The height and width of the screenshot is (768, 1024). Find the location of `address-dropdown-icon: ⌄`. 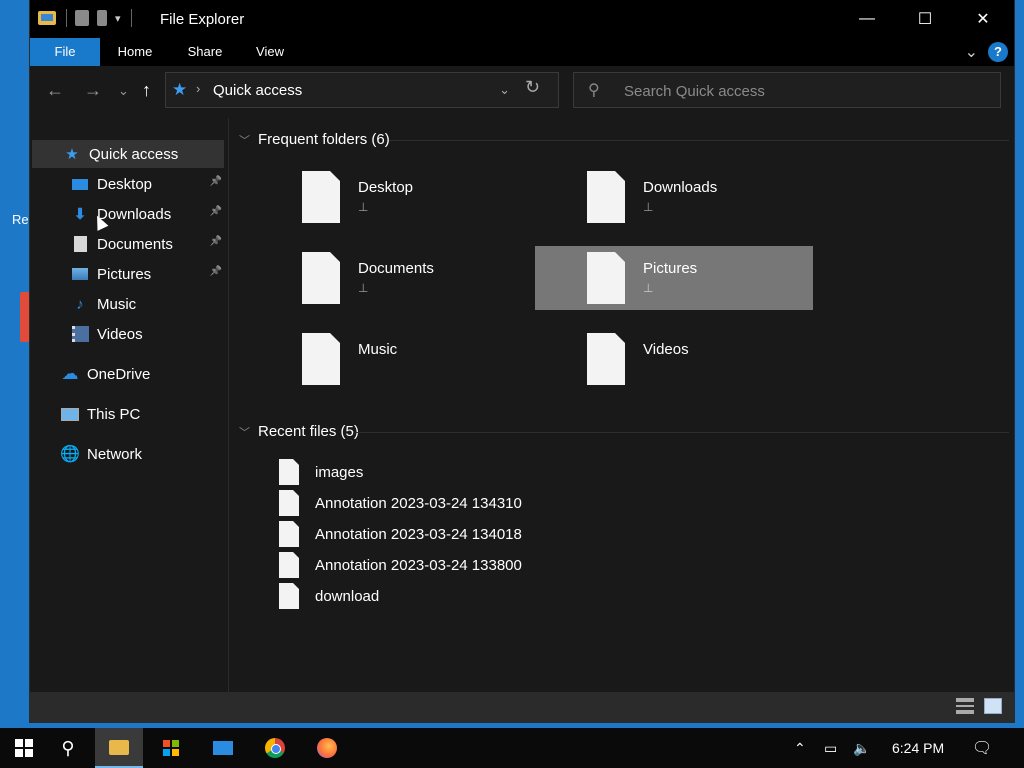

address-dropdown-icon: ⌄ is located at coordinates (504, 90).